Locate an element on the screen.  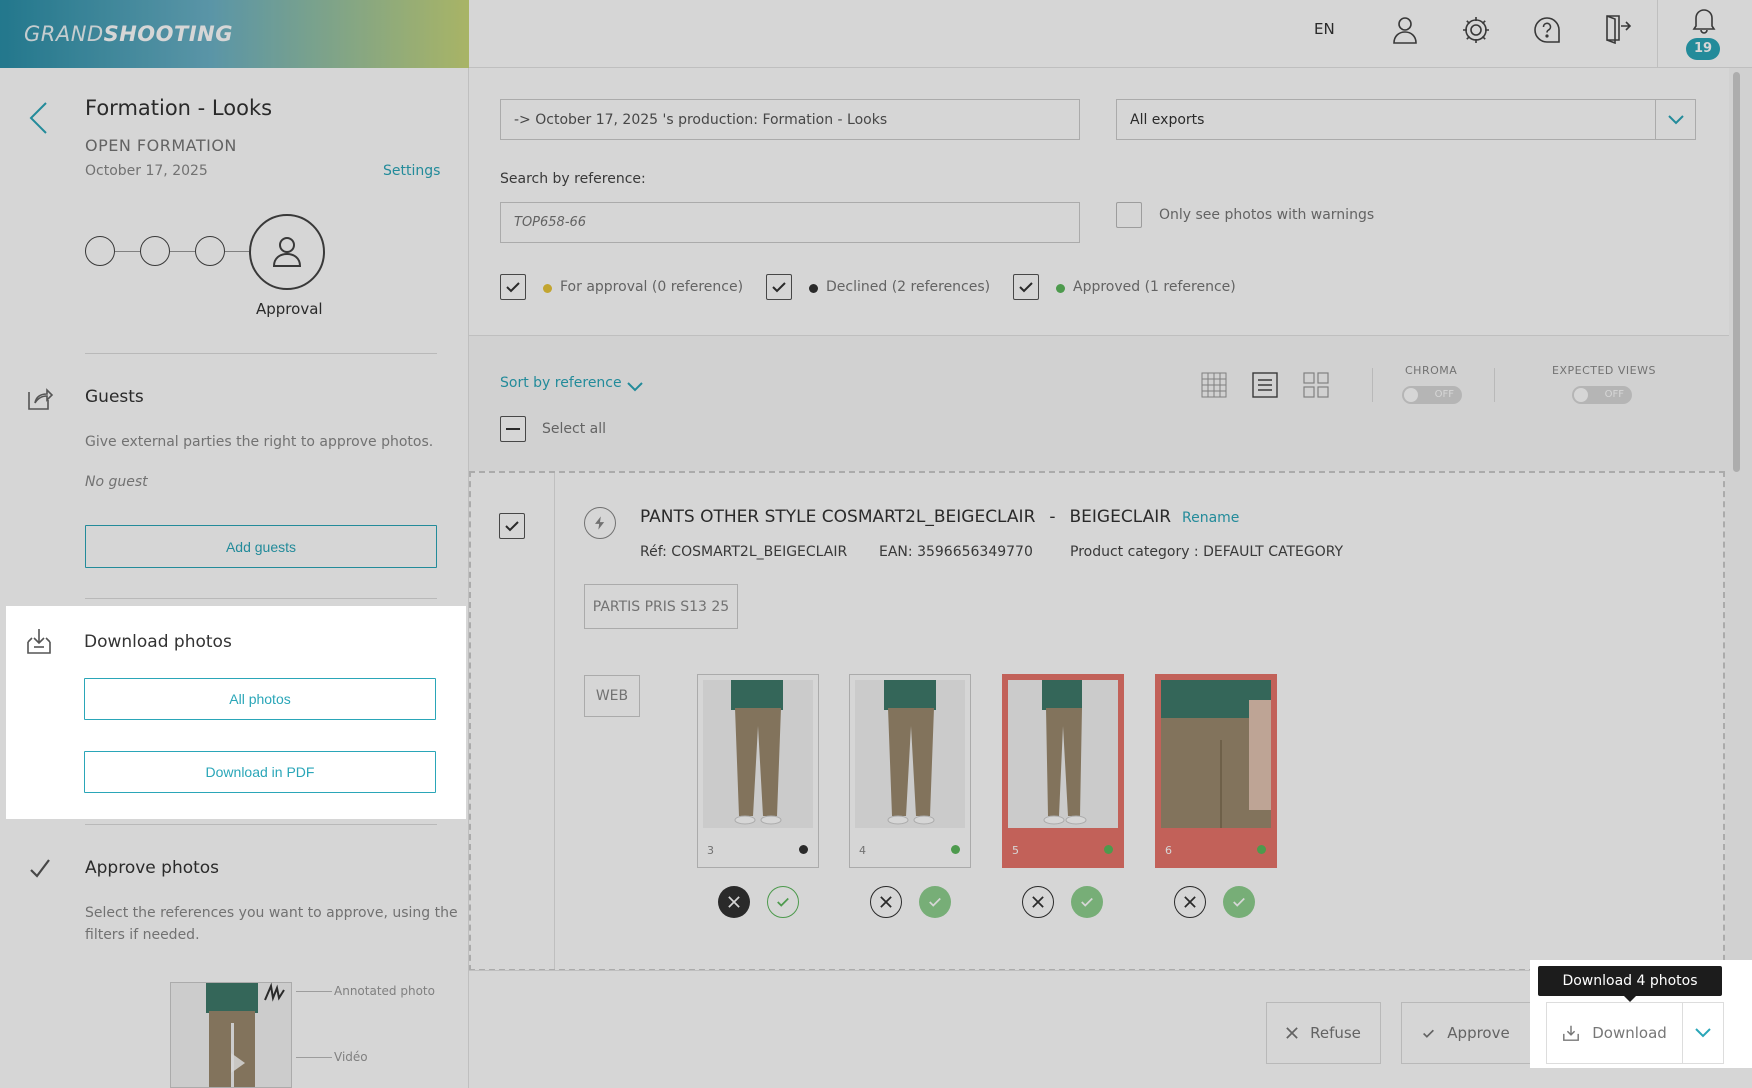
photo-thumbnail-6: 6 is located at coordinates (1216, 771).